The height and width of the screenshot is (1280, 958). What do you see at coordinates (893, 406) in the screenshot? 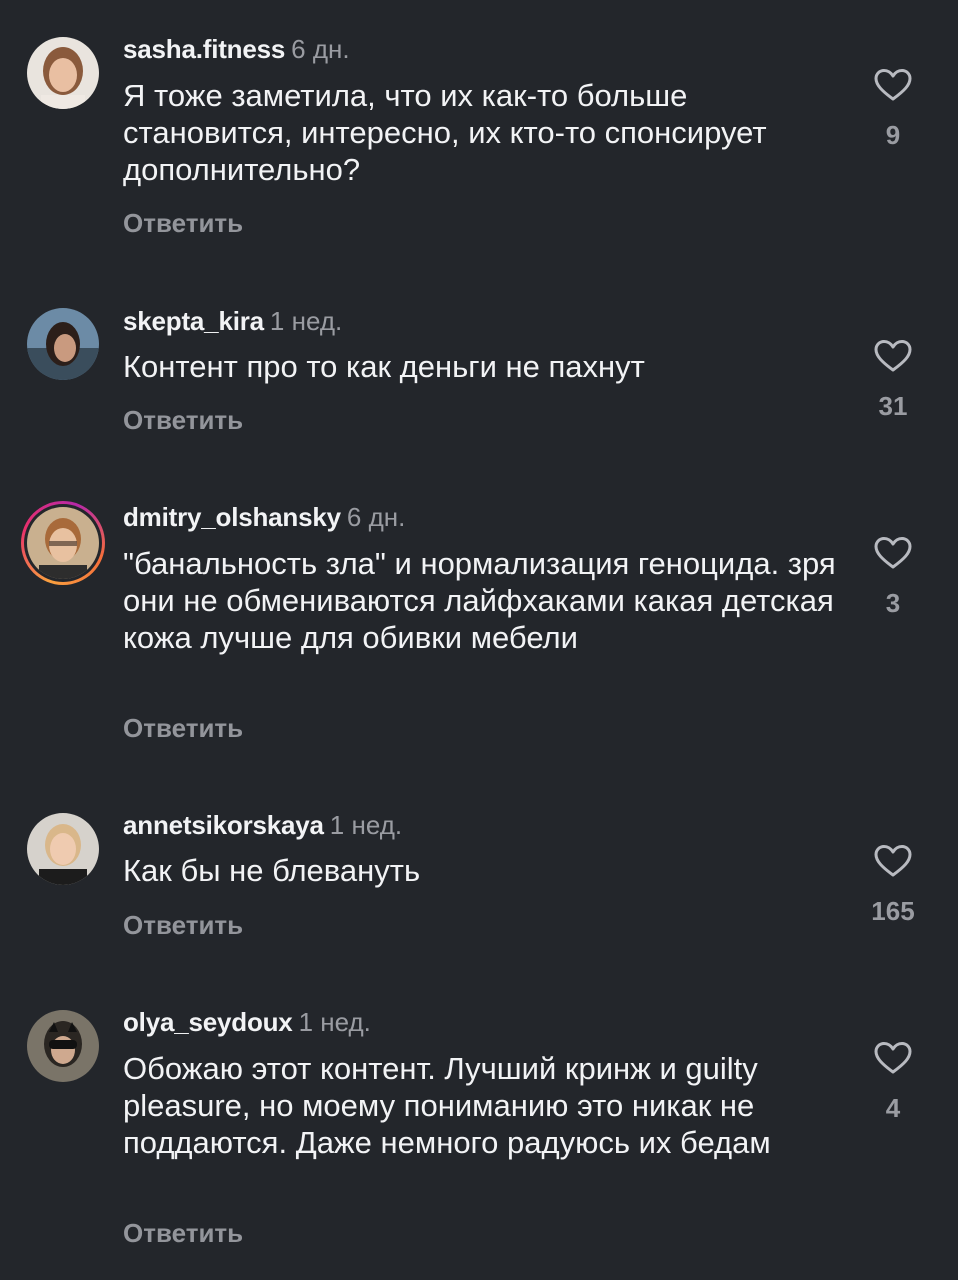
I see `like-count: 31` at bounding box center [893, 406].